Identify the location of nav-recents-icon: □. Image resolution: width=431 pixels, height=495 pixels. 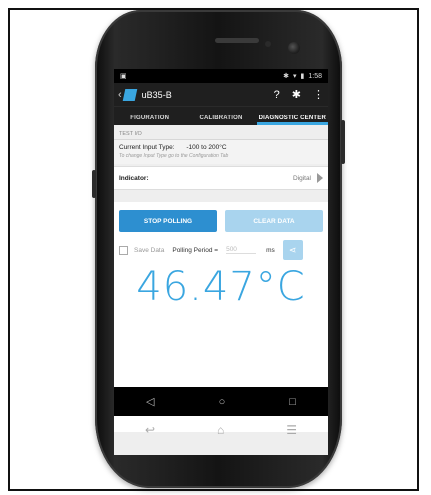
(292, 402).